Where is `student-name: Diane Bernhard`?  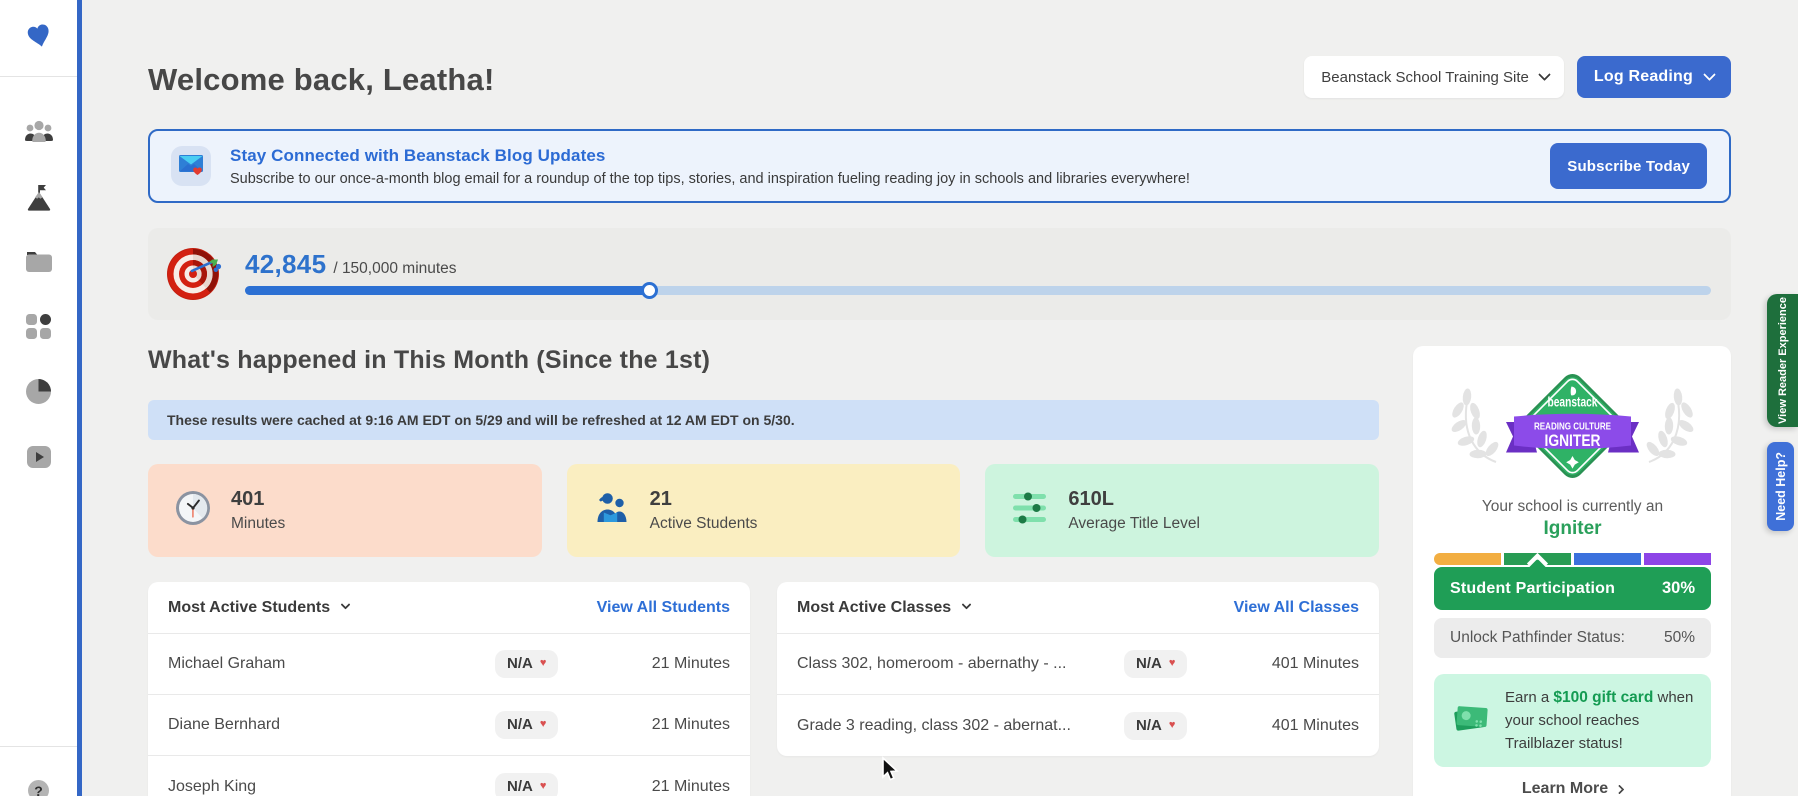 student-name: Diane Bernhard is located at coordinates (224, 724).